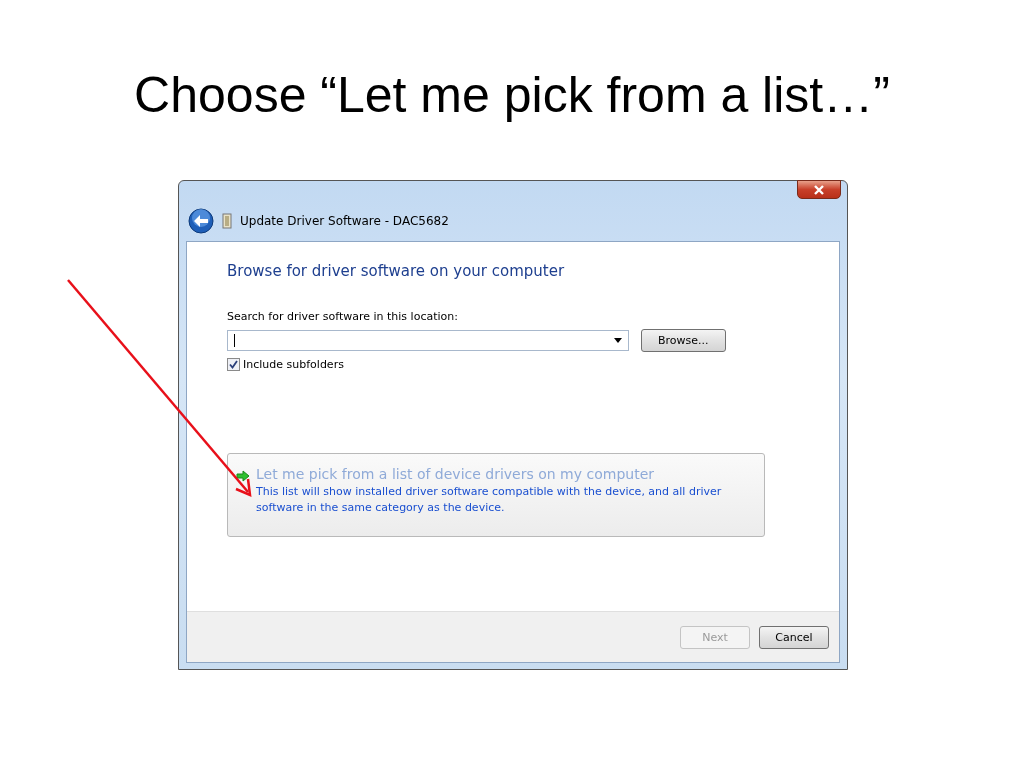 This screenshot has width=1024, height=768. I want to click on window-title: Update Driver Software - DAC5682, so click(344, 221).